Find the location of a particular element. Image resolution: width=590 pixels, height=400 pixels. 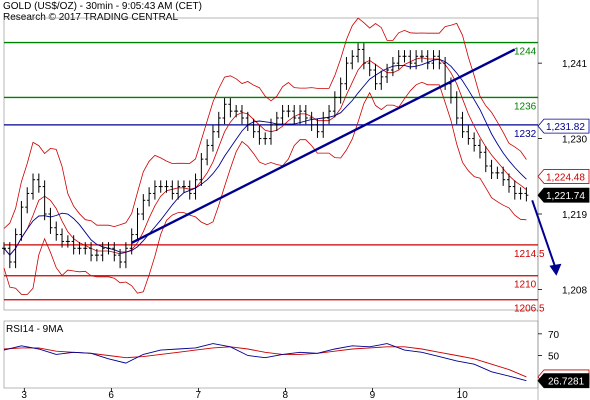

level-label-1206.5: 1206.5 is located at coordinates (529, 309).